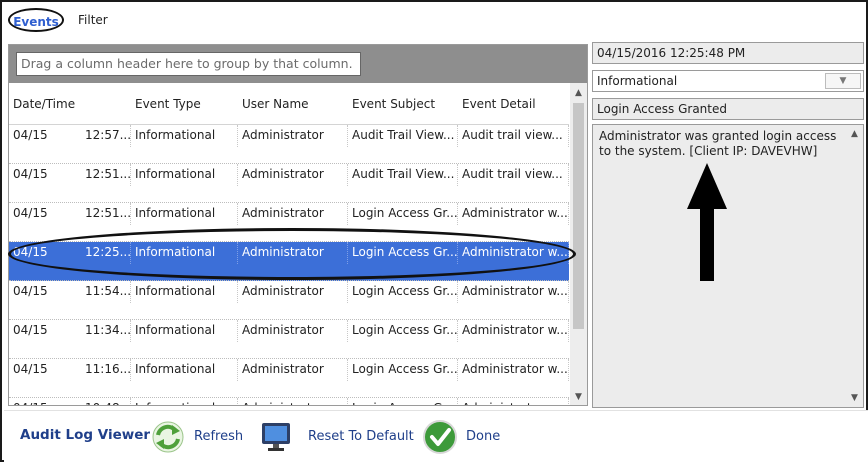  I want to click on tab-filter: Filter, so click(93, 20).